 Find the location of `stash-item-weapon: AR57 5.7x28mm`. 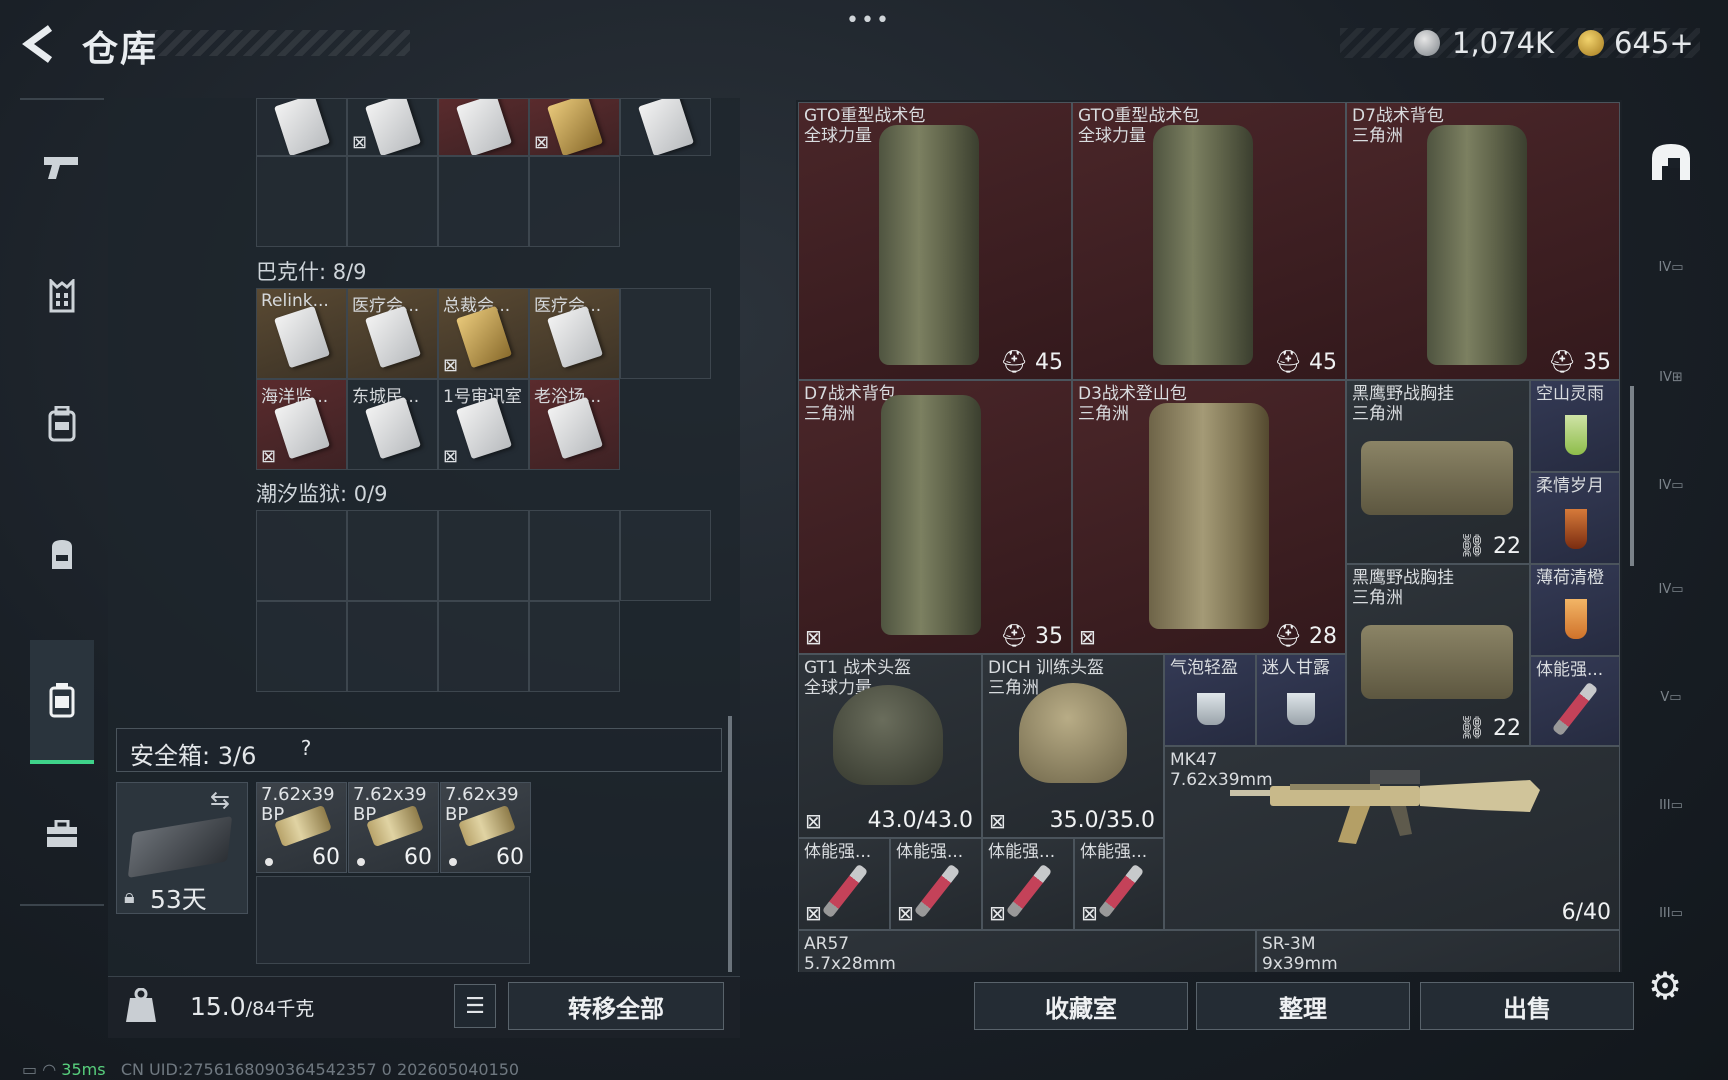

stash-item-weapon: AR57 5.7x28mm is located at coordinates (1027, 951).